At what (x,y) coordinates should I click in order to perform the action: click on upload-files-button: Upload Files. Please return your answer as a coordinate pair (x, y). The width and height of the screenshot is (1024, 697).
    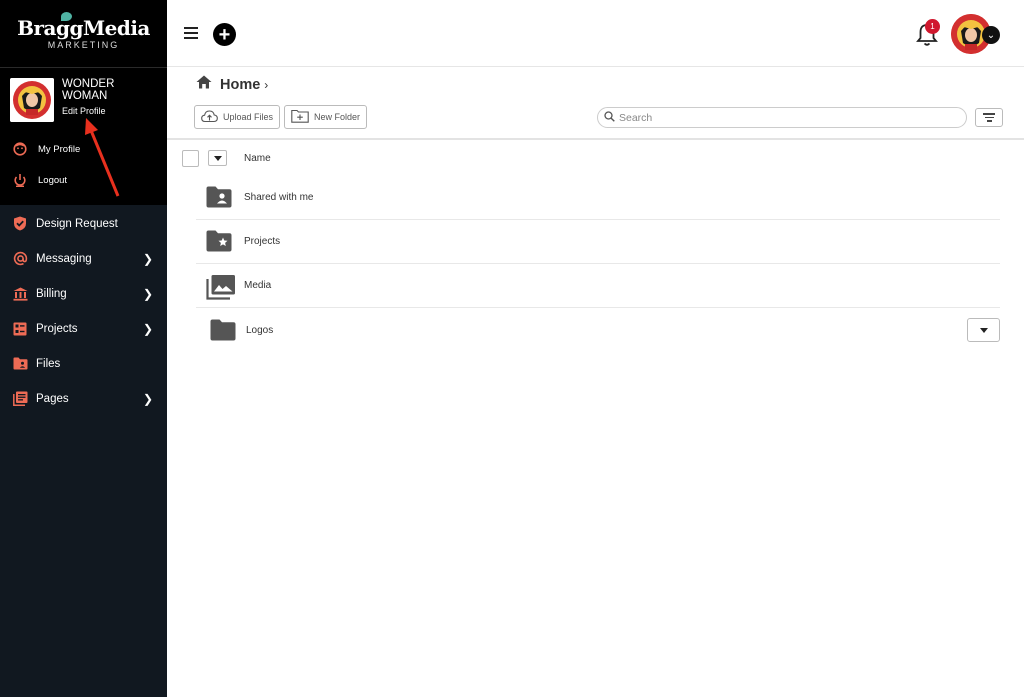
    Looking at the image, I should click on (237, 117).